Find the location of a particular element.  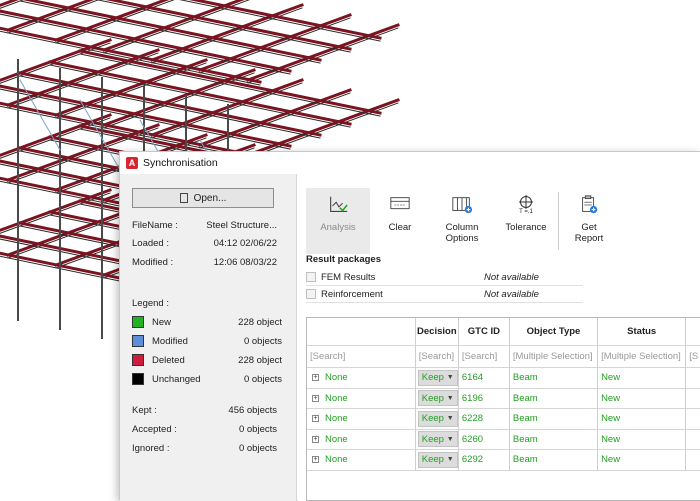

table-row: + None Keep ▼ 6260 Beam New is located at coordinates (503, 439).